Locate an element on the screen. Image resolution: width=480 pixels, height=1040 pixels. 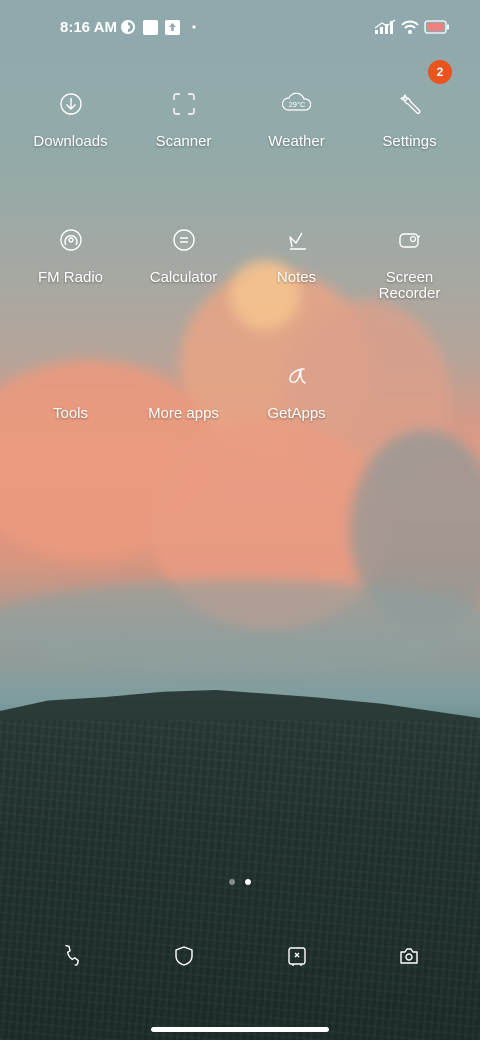
phone-icon is located at coordinates (71, 956).